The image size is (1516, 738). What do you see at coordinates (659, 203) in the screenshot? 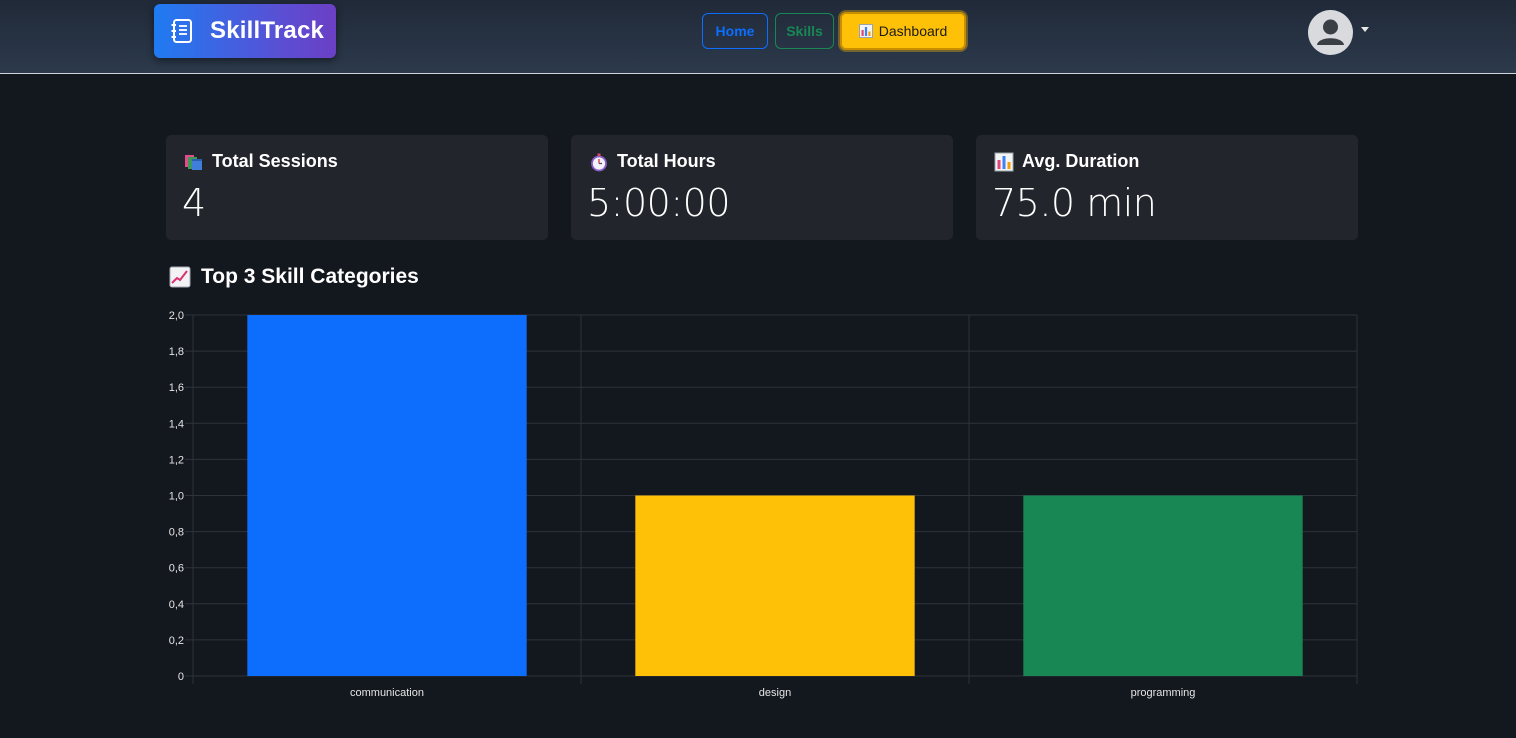
I see `stat-card-value: 5:00:00` at bounding box center [659, 203].